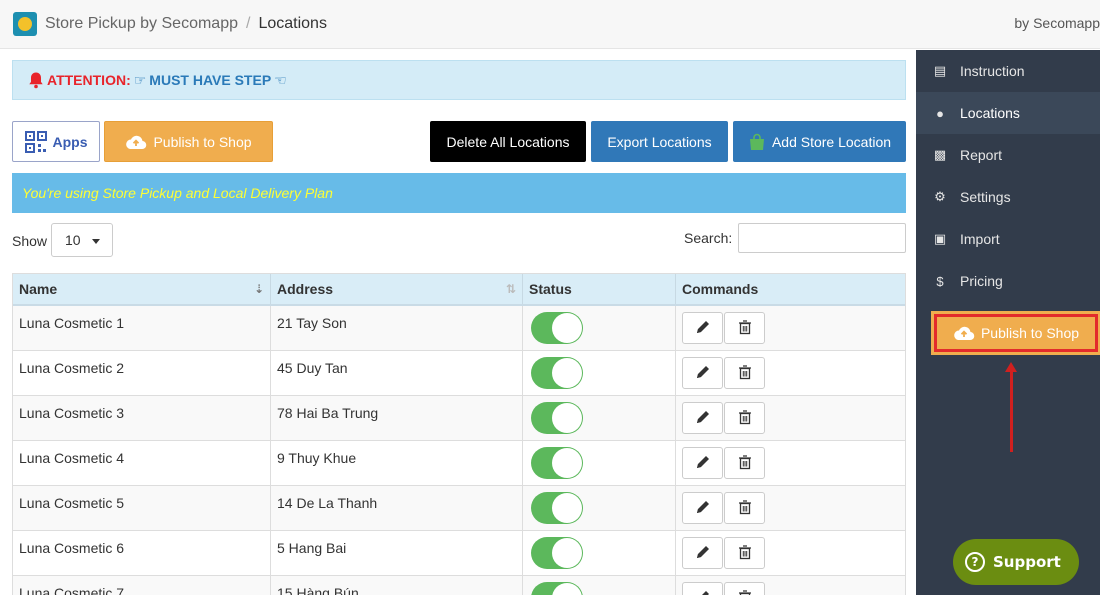 Image resolution: width=1100 pixels, height=595 pixels. Describe the element at coordinates (831, 141) in the screenshot. I see `add-location-label: Add Store Location` at that location.